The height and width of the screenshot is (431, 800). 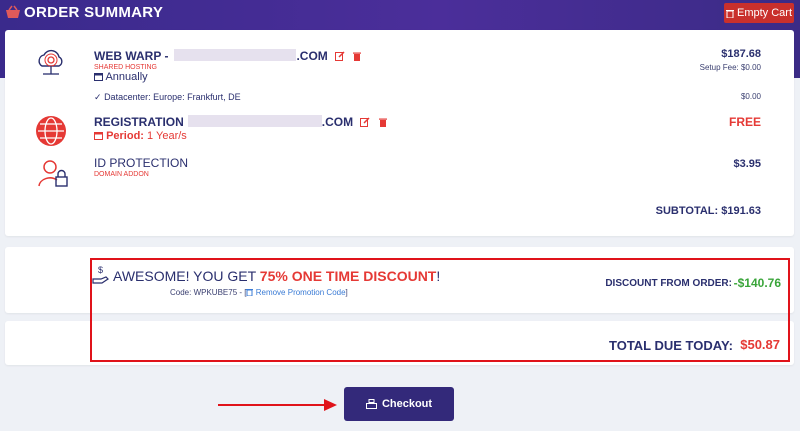 I want to click on checkout-button: Checkout, so click(x=399, y=404).